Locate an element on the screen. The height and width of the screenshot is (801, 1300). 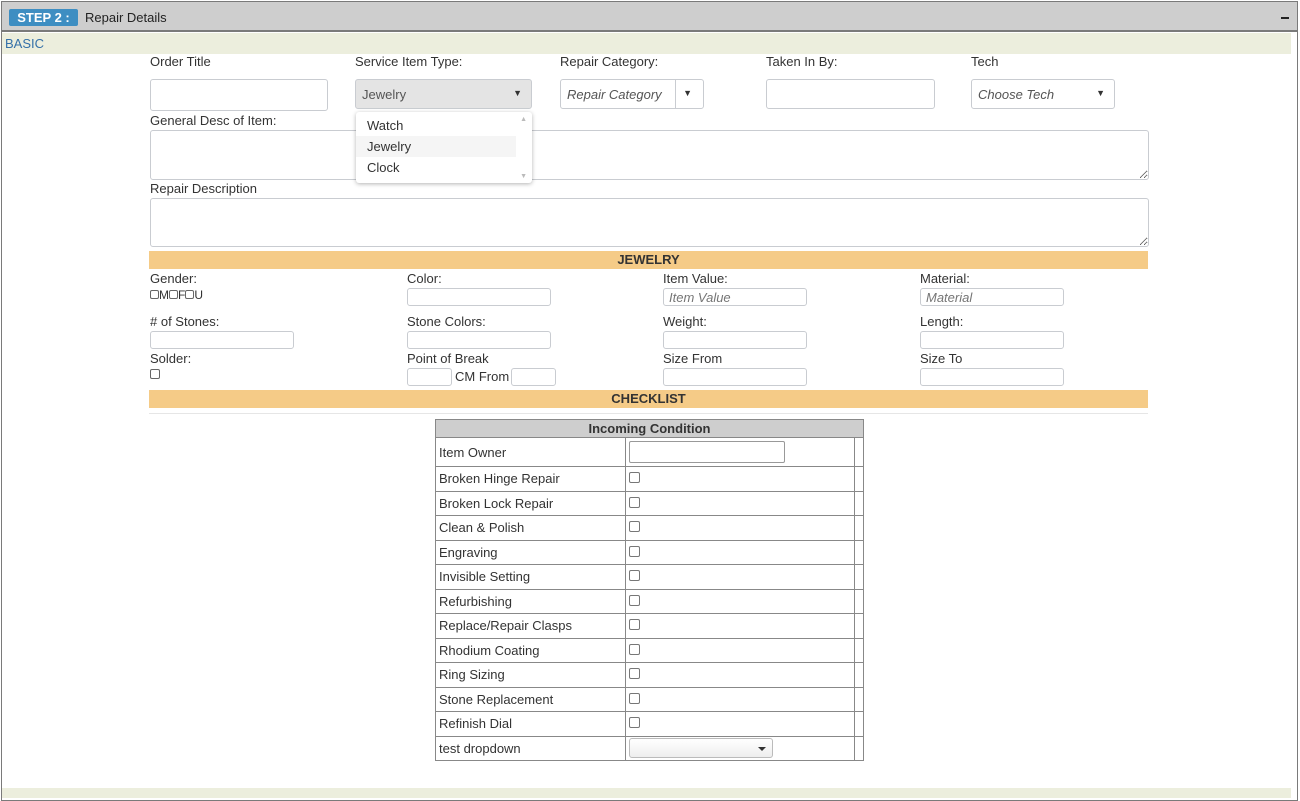
tech-select: Choose Tech ▼ is located at coordinates (1043, 94).